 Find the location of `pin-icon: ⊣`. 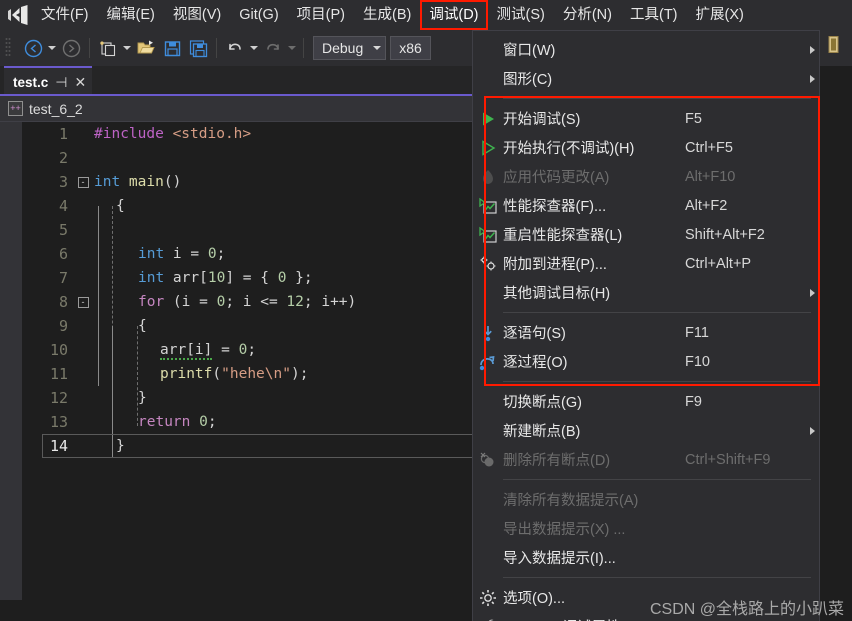

pin-icon: ⊣ is located at coordinates (61, 82).